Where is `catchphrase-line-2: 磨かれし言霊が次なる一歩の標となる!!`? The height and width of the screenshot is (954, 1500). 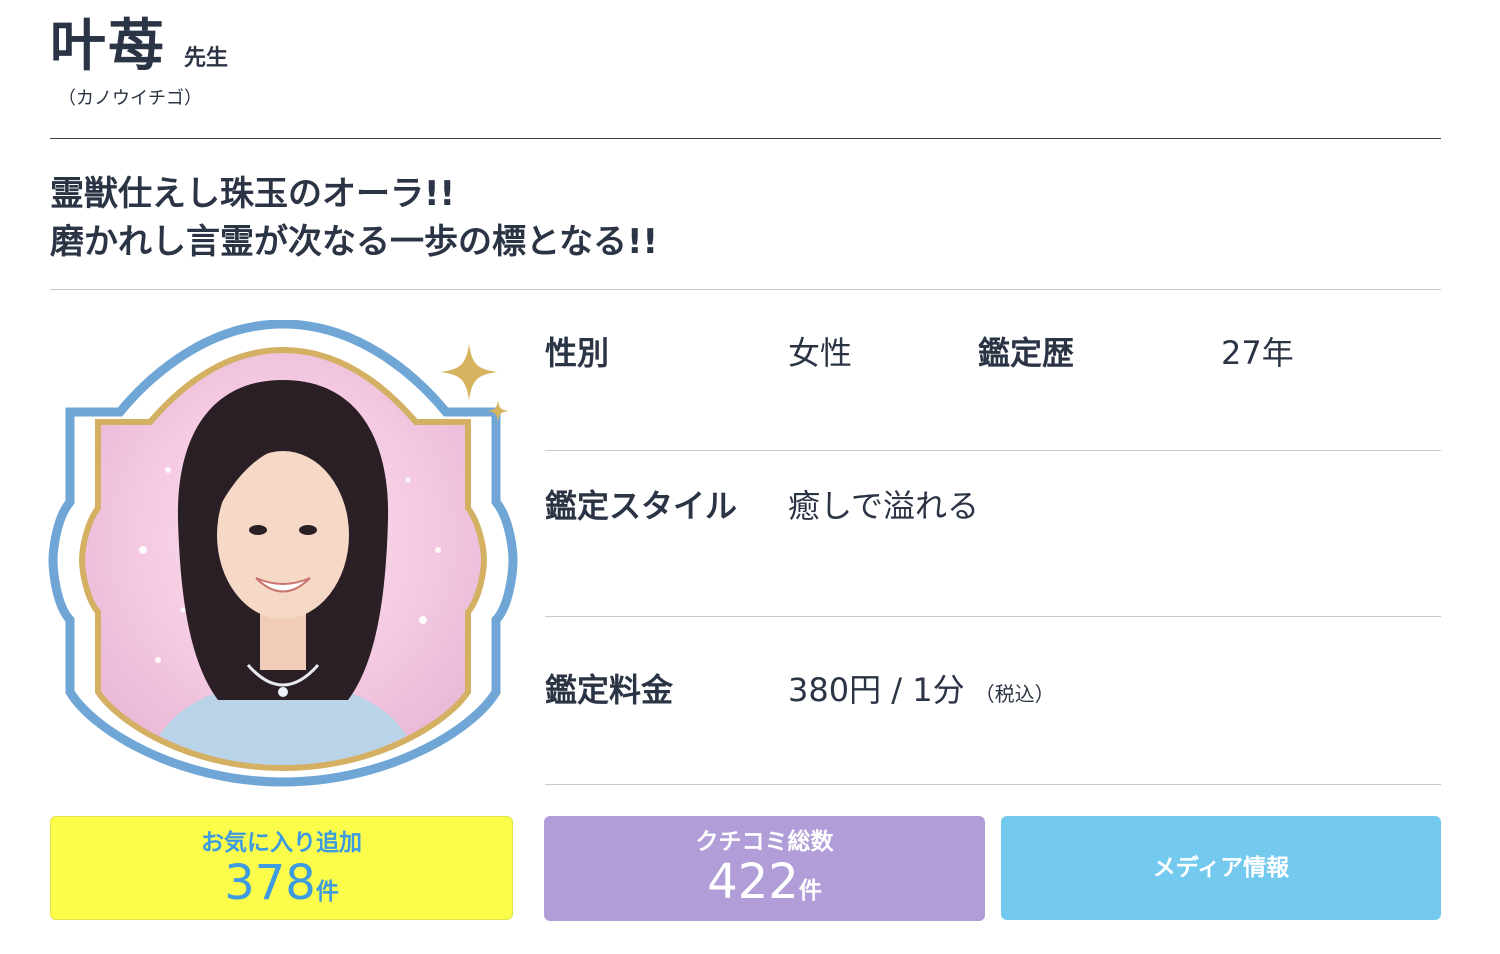 catchphrase-line-2: 磨かれし言霊が次なる一歩の標となる!! is located at coordinates (354, 242).